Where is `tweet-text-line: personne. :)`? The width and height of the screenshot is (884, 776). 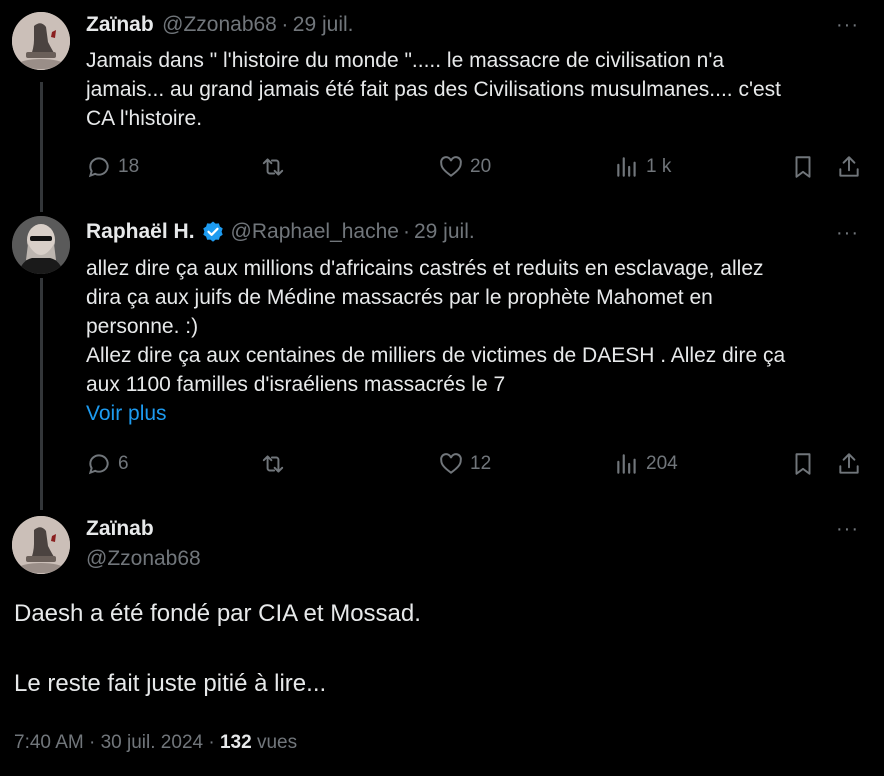
tweet-text-line: personne. :) is located at coordinates (142, 326).